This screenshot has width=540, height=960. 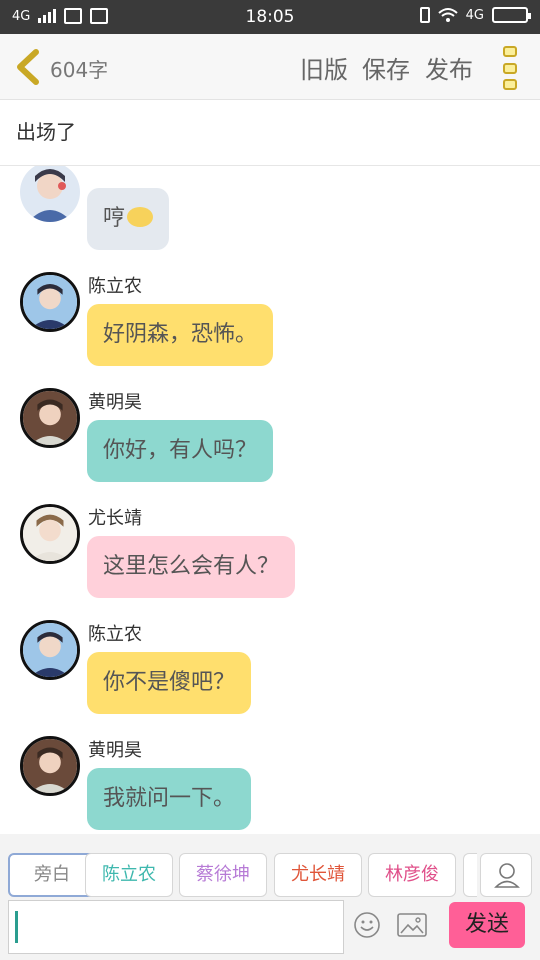 What do you see at coordinates (487, 925) in the screenshot?
I see `send-button: 发送` at bounding box center [487, 925].